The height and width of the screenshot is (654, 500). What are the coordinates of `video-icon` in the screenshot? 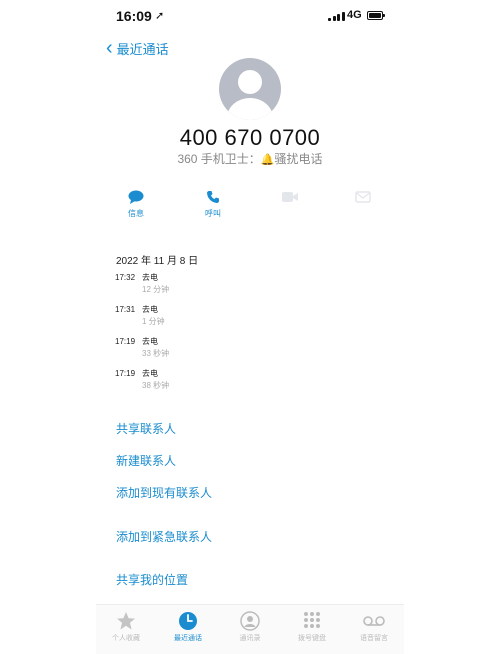 It's located at (290, 198).